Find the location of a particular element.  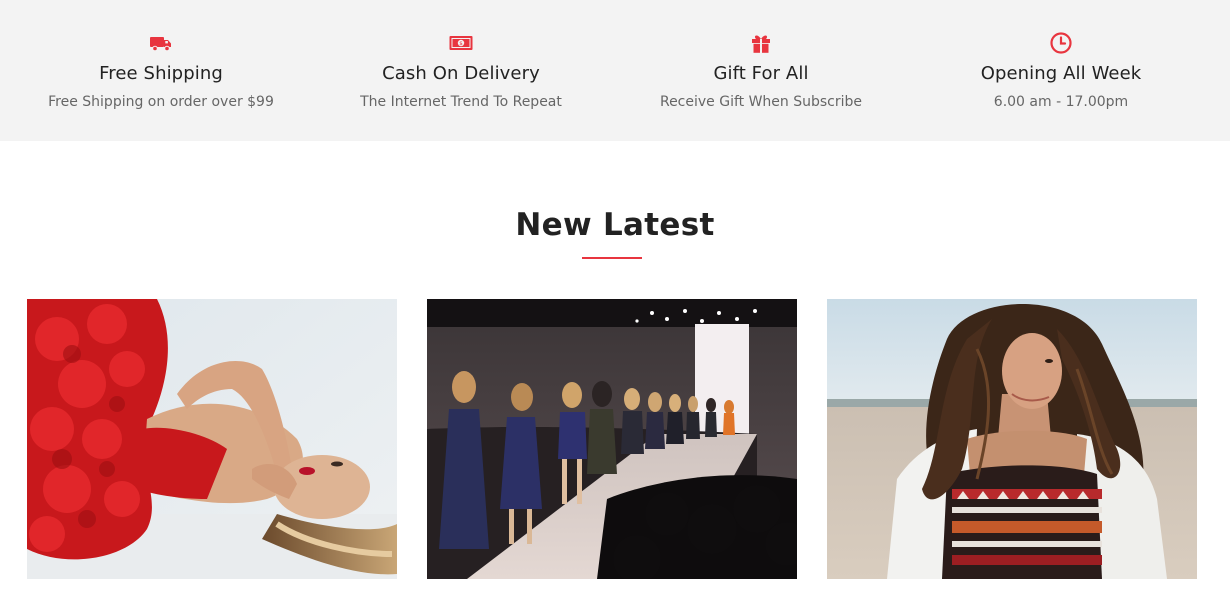

feature-gift-for-all: Gift For All Receive Gift When Subscribe is located at coordinates (761, 70).